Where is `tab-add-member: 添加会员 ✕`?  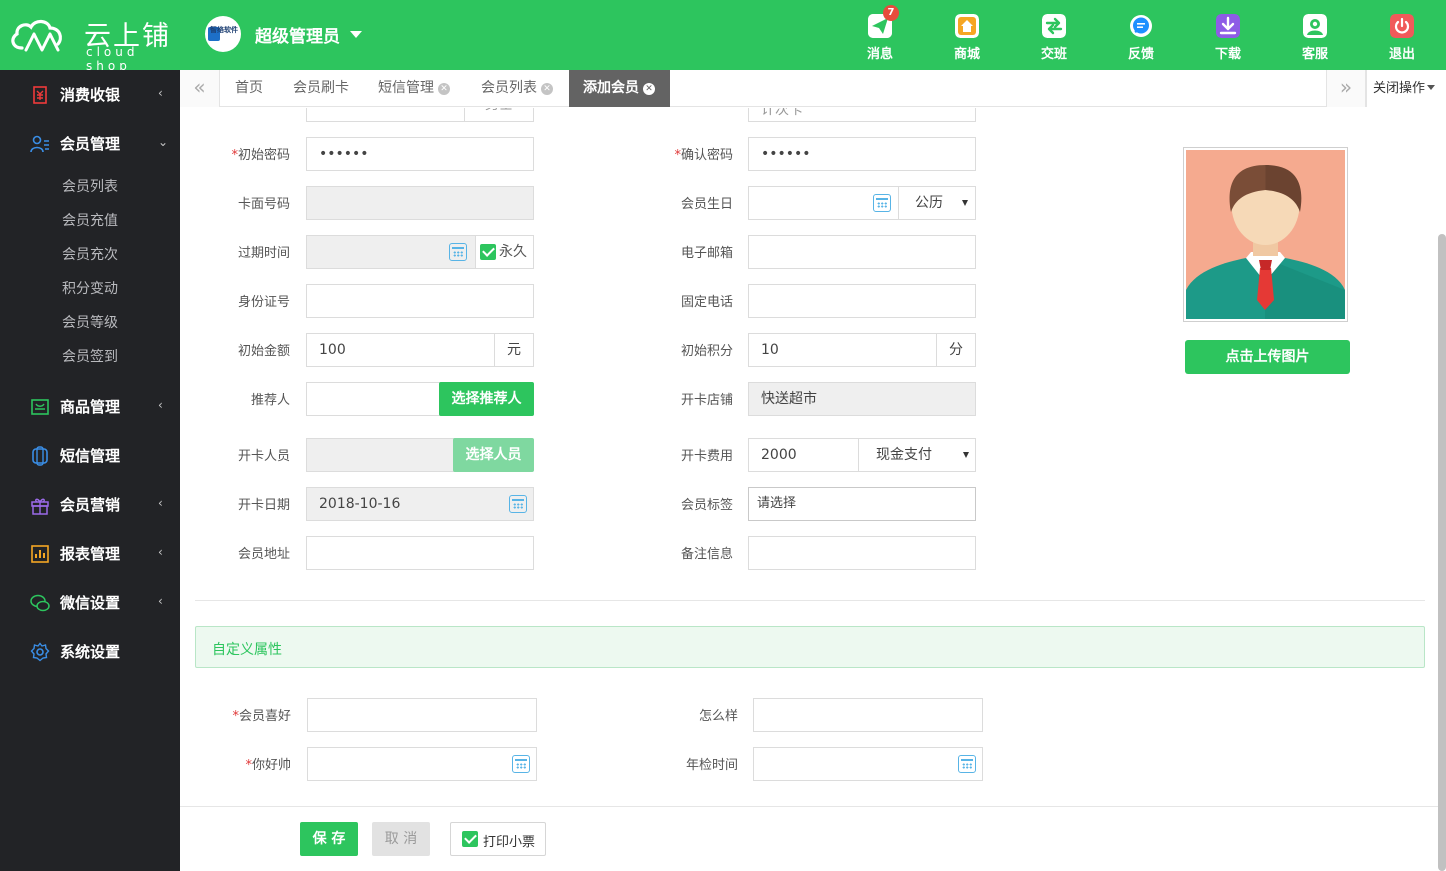 tab-add-member: 添加会员 ✕ is located at coordinates (619, 88).